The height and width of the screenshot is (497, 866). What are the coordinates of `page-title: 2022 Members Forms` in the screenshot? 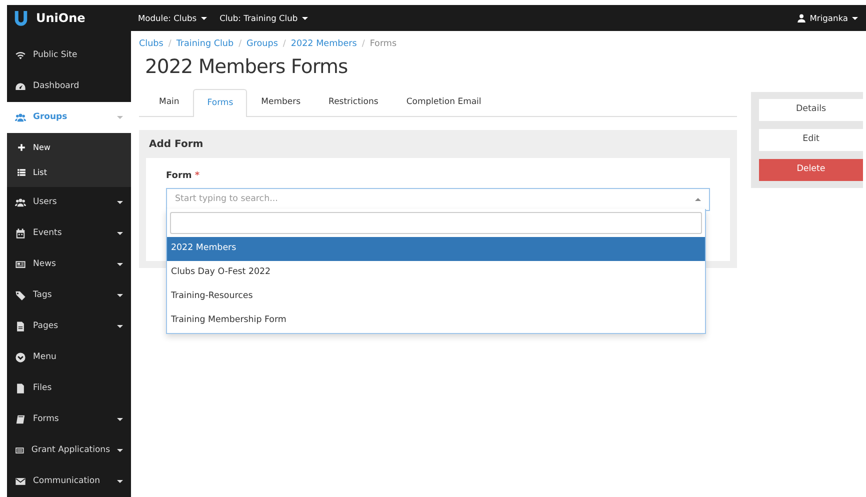 It's located at (247, 67).